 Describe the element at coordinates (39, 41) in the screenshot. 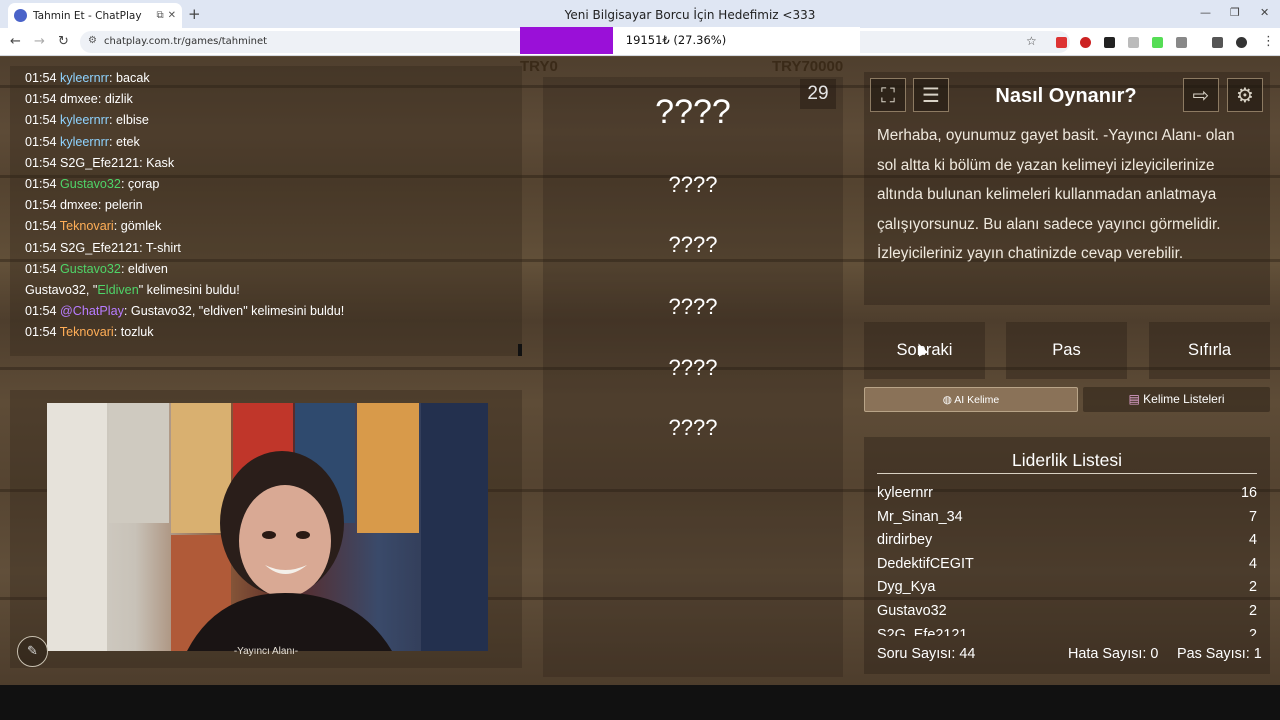

I see `forward-icon: →` at that location.